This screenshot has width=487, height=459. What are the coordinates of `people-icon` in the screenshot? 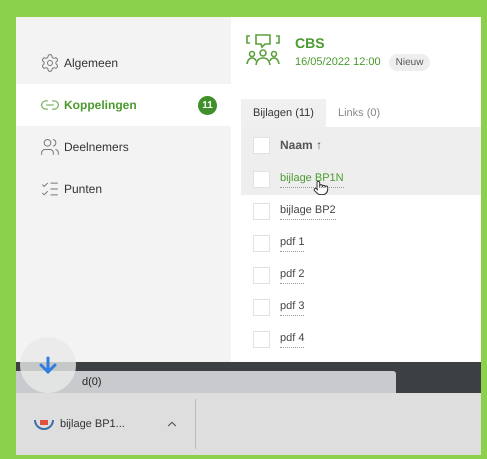 It's located at (50, 147).